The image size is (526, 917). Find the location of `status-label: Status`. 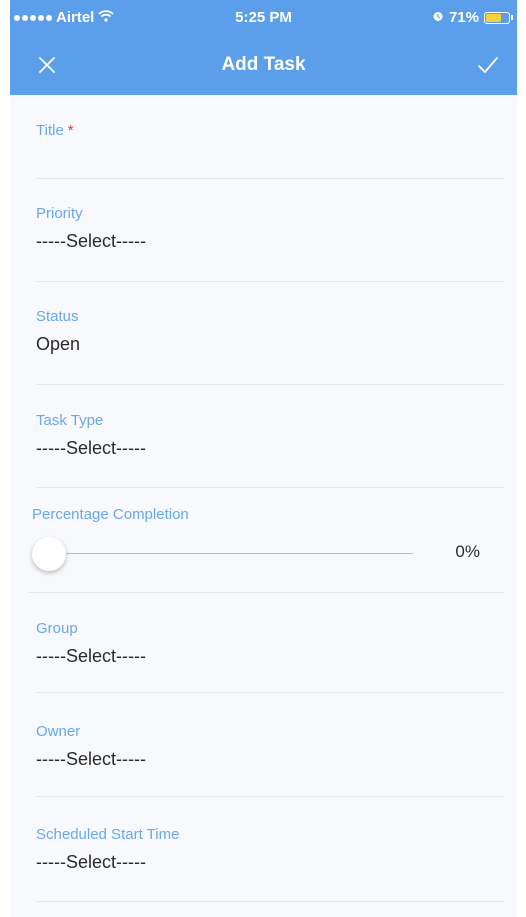

status-label: Status is located at coordinates (57, 316).